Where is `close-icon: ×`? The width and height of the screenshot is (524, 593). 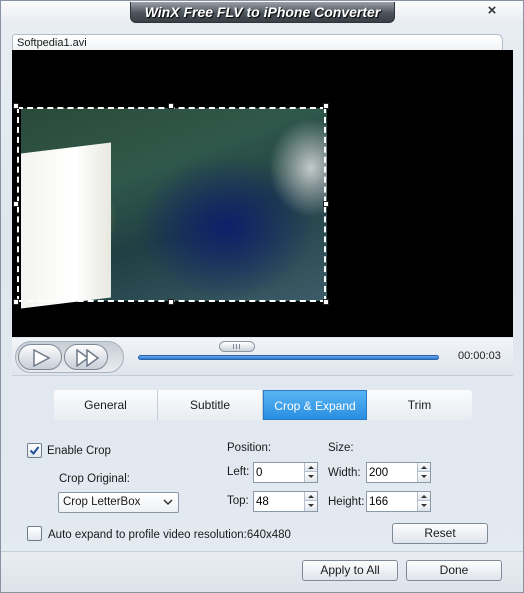
close-icon: × is located at coordinates (492, 11).